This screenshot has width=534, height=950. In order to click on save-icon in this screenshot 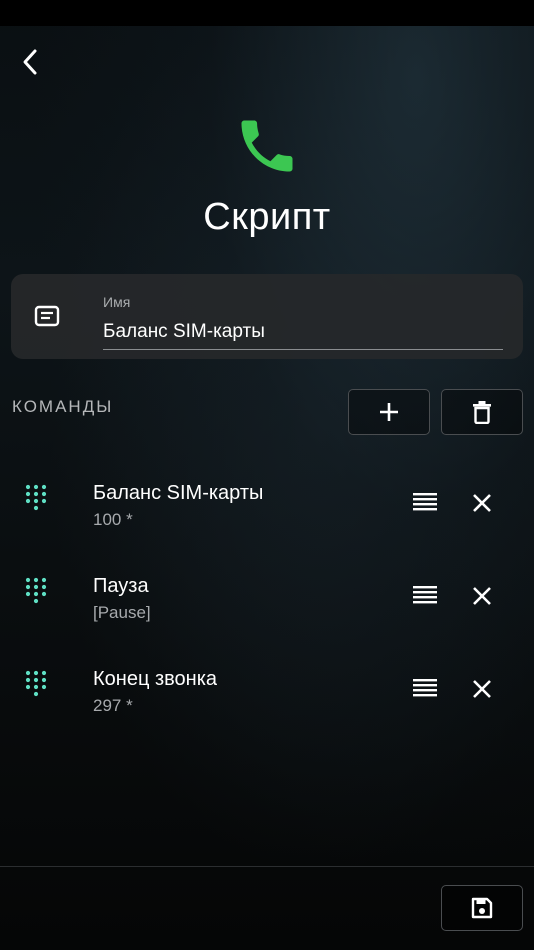, I will do `click(482, 908)`.